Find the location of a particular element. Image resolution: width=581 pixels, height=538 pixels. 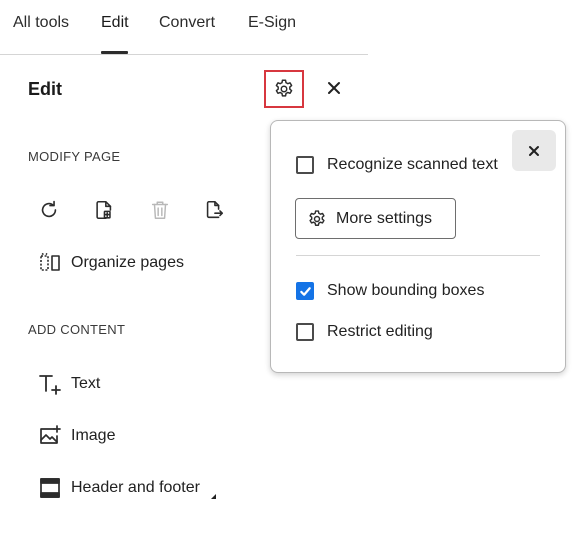

submenu-corner-indicator is located at coordinates (213, 496).